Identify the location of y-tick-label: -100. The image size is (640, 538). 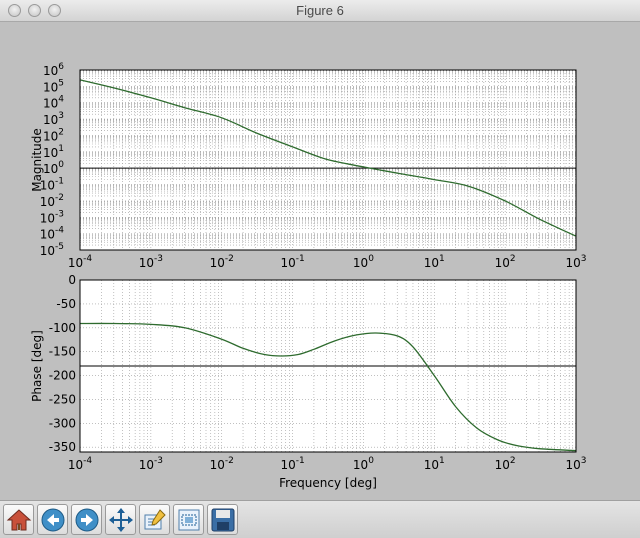
(62, 328).